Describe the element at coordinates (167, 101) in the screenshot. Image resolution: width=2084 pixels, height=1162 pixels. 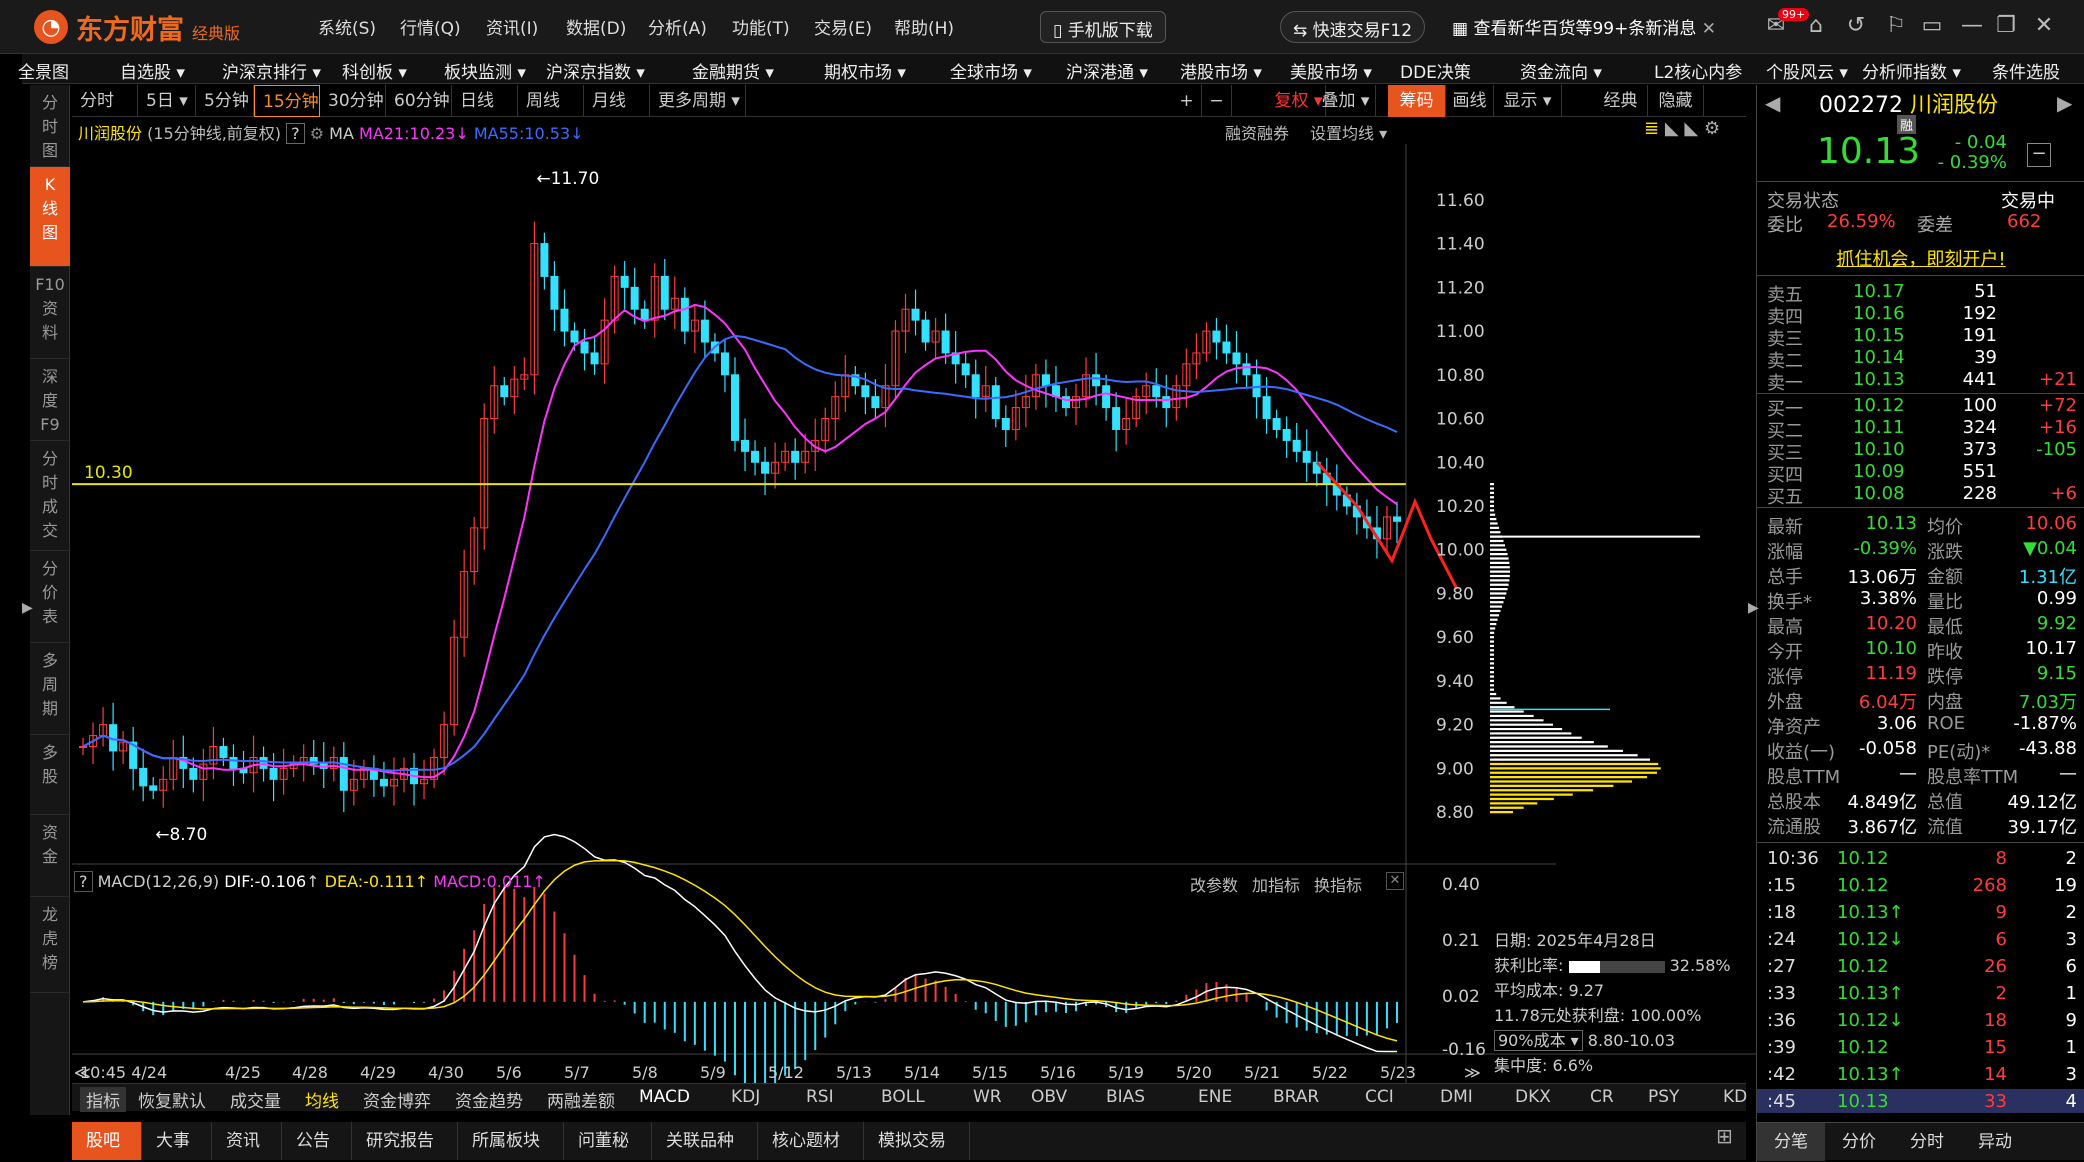
I see `period-1: 5日 ▾` at that location.